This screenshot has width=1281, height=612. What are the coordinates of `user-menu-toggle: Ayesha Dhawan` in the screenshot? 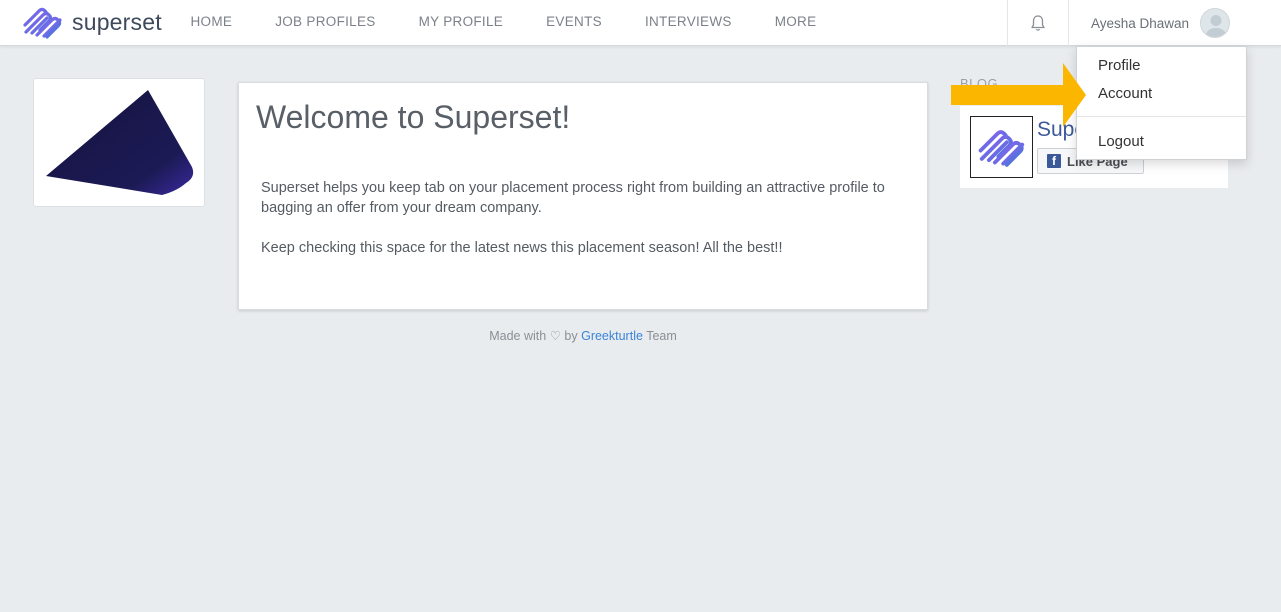 It's located at (1155, 23).